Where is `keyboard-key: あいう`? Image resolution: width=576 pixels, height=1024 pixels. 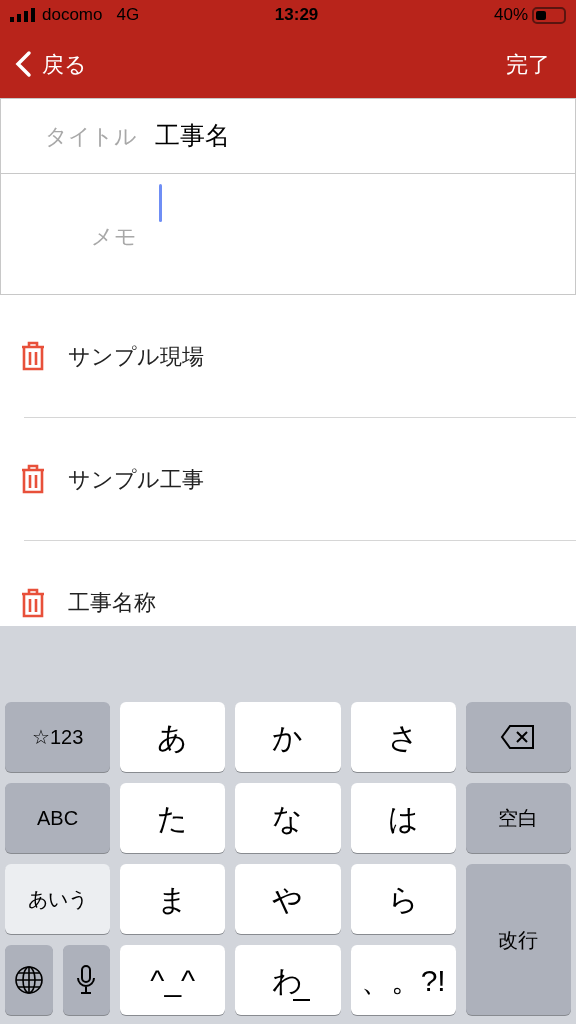
keyboard-key: あいう is located at coordinates (58, 899).